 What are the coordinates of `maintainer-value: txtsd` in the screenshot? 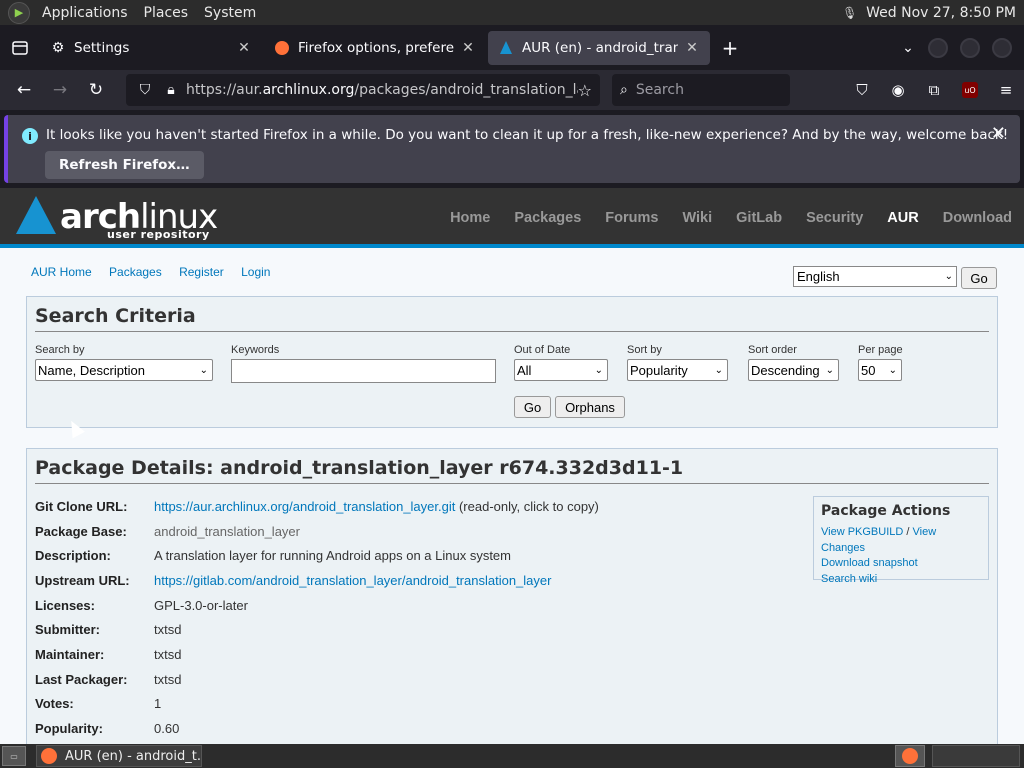 It's located at (168, 654).